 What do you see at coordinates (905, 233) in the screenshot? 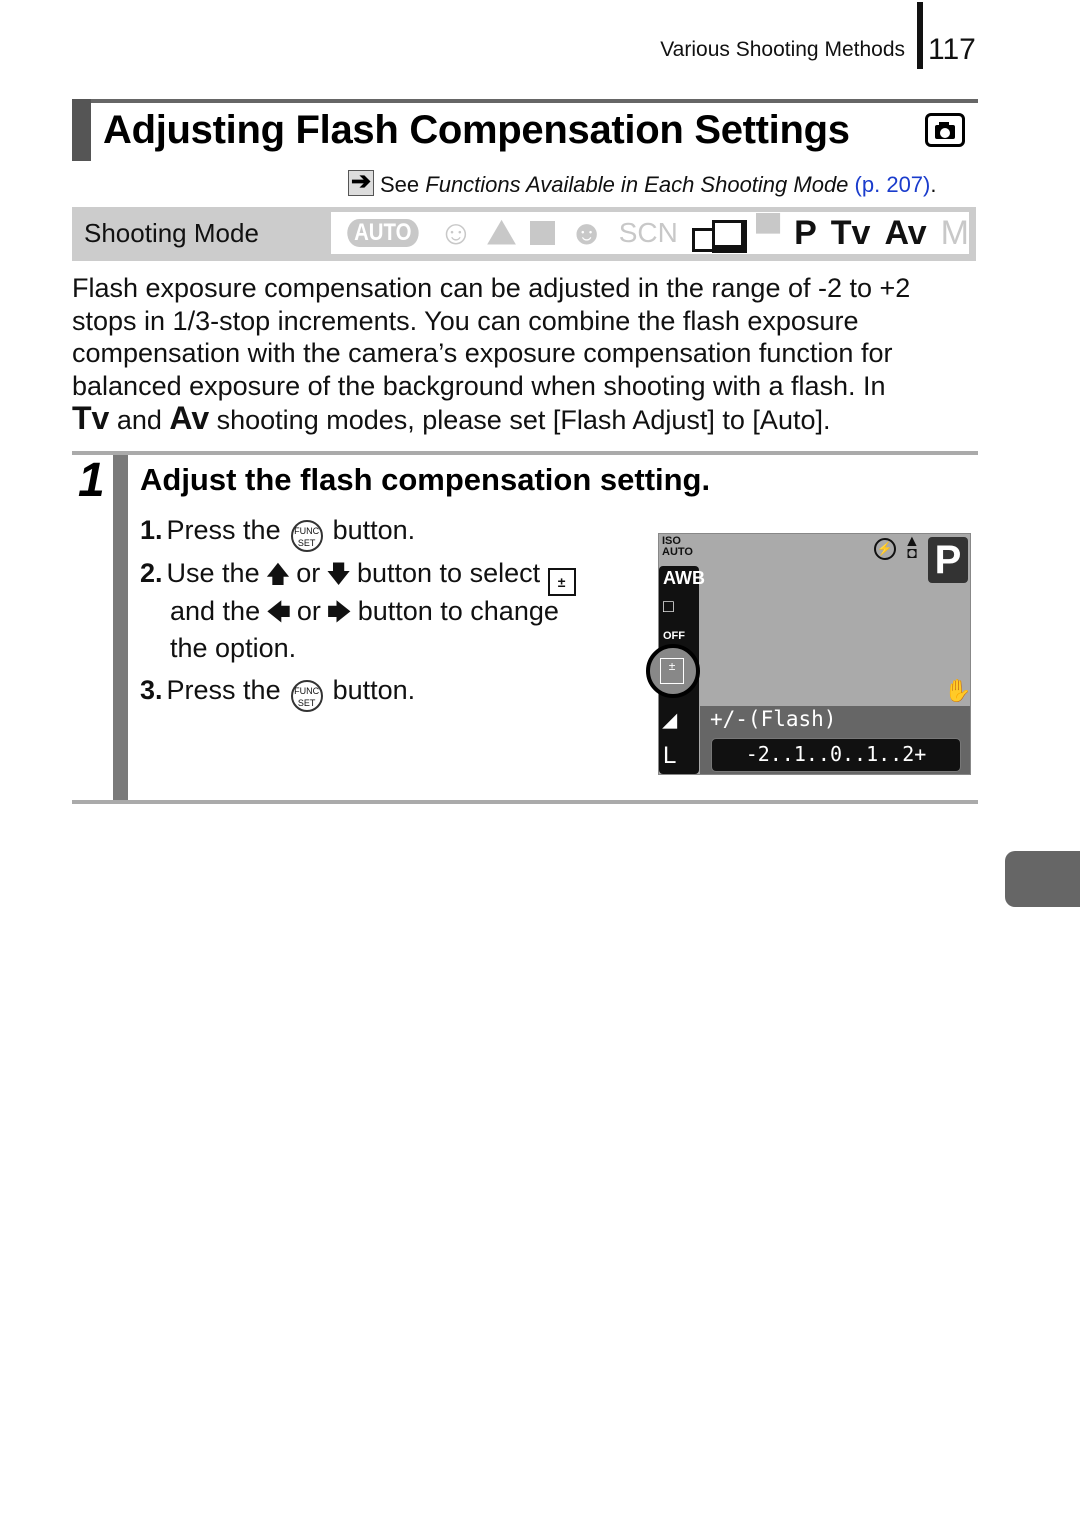
I see `av-mode-icon: Av` at bounding box center [905, 233].